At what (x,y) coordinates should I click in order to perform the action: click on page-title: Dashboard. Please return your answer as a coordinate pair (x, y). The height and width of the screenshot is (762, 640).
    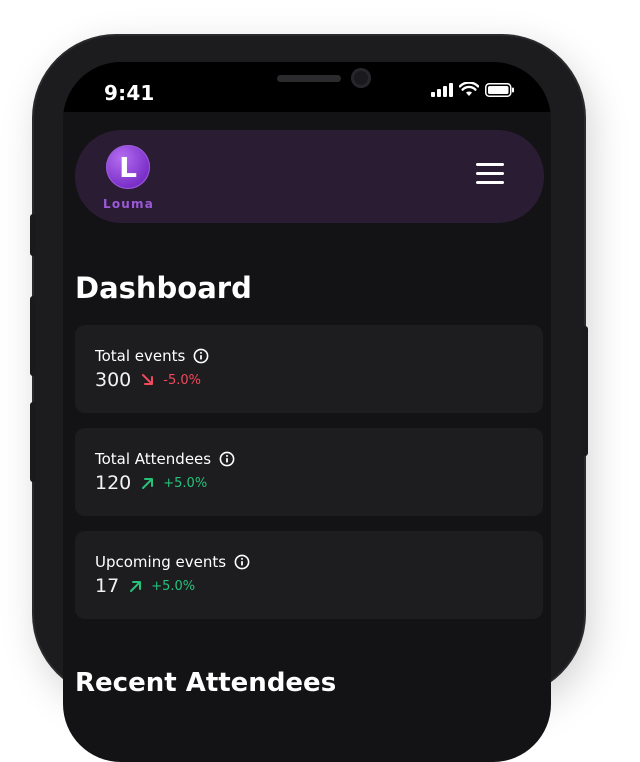
    Looking at the image, I should click on (163, 288).